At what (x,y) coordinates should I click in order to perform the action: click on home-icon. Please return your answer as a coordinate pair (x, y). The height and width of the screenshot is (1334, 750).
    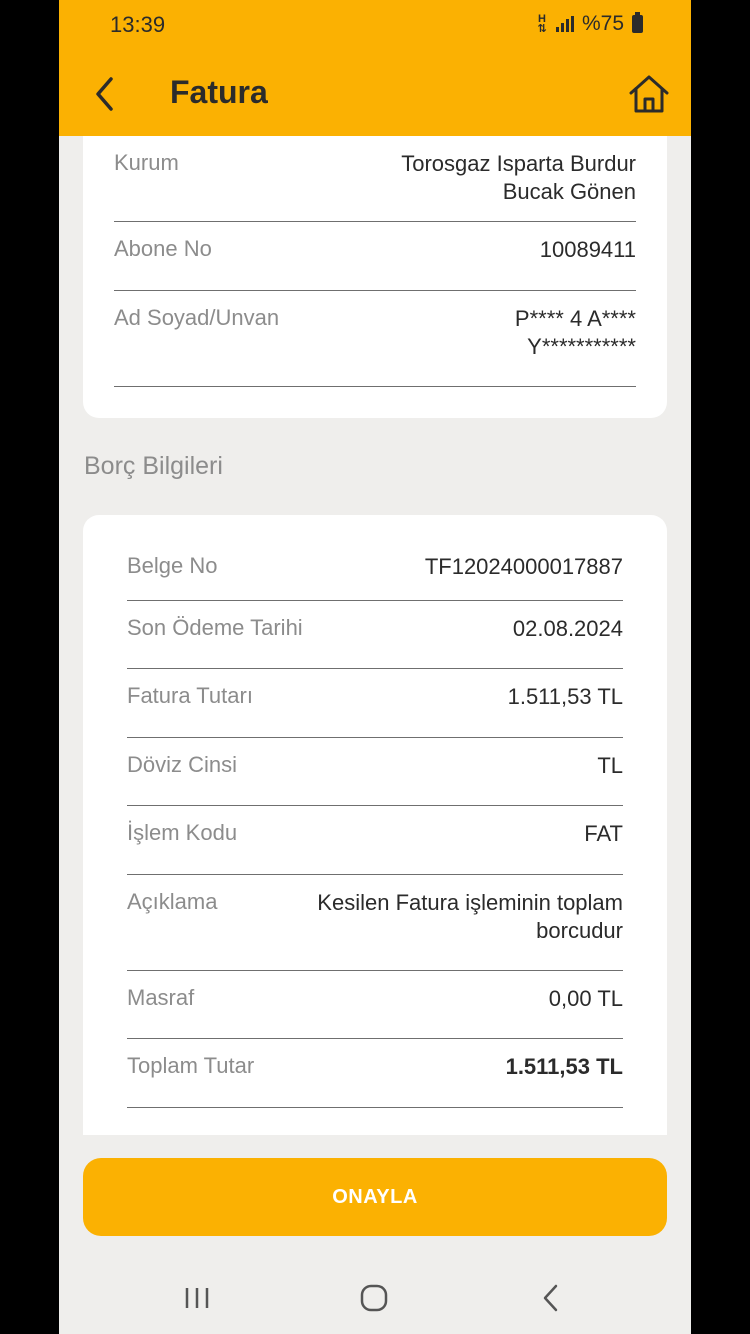
    Looking at the image, I should click on (649, 94).